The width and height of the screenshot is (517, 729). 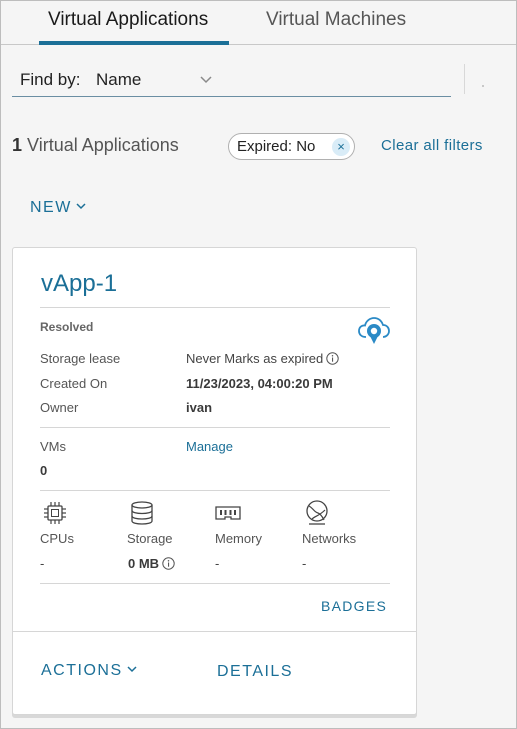 I want to click on results-count: 1 Virtual Applications, so click(x=95, y=145).